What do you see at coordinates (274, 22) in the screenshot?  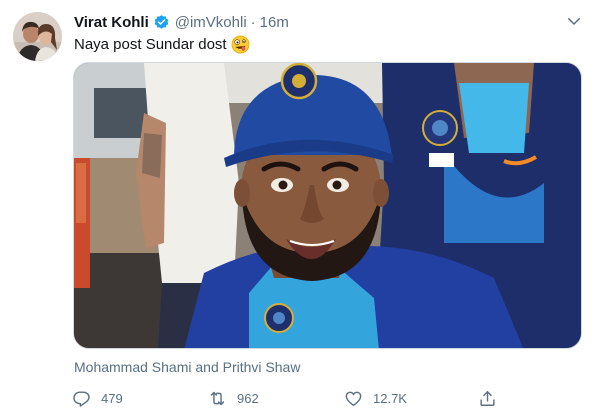 I see `tweet-timestamp: 16m` at bounding box center [274, 22].